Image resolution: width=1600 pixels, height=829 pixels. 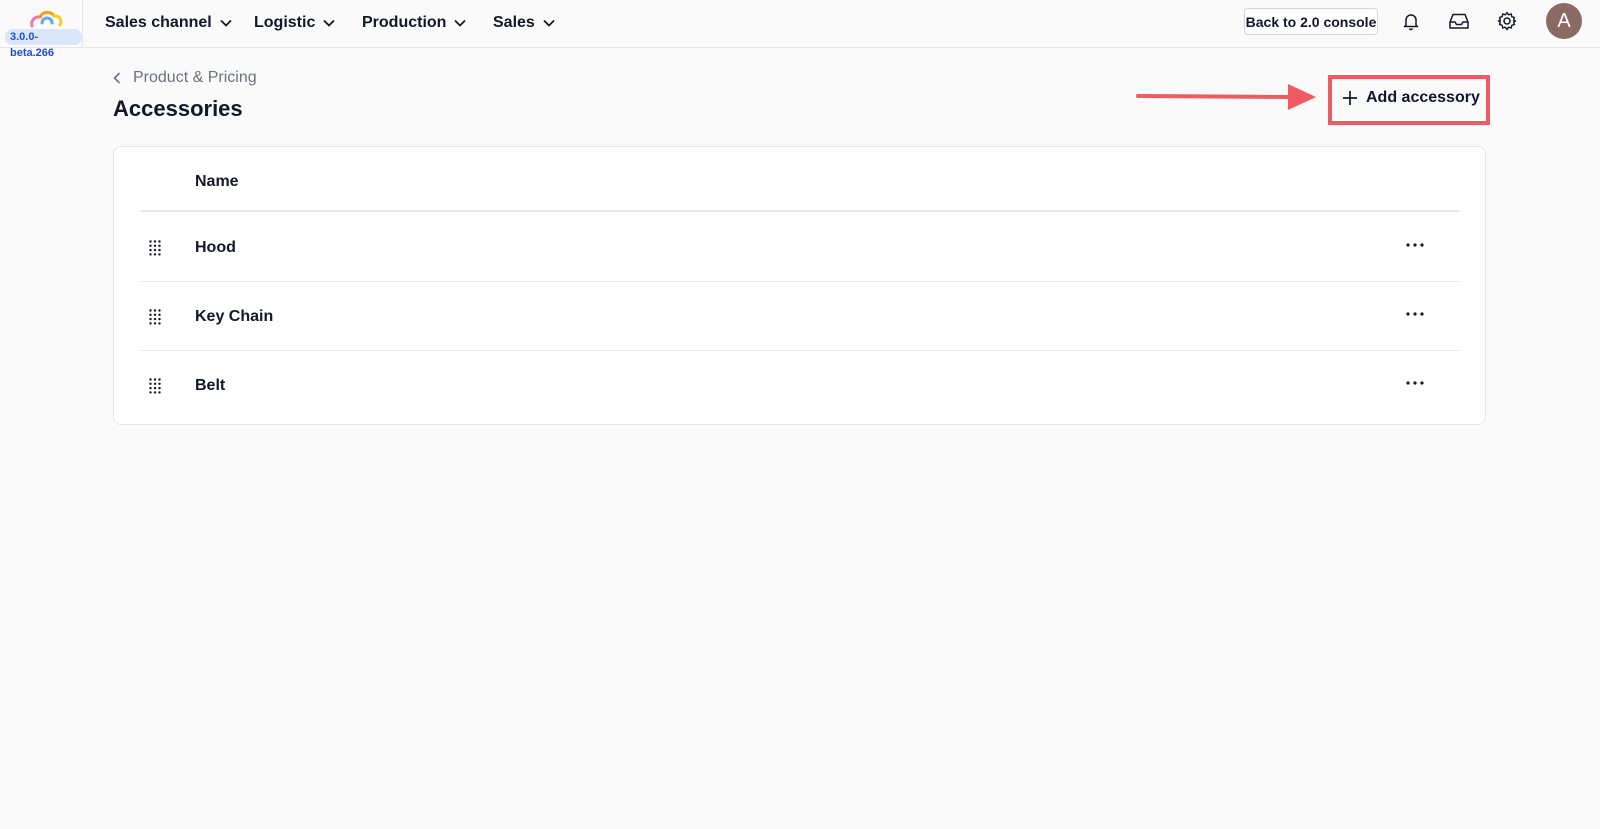 What do you see at coordinates (1507, 21) in the screenshot?
I see `gear-icon` at bounding box center [1507, 21].